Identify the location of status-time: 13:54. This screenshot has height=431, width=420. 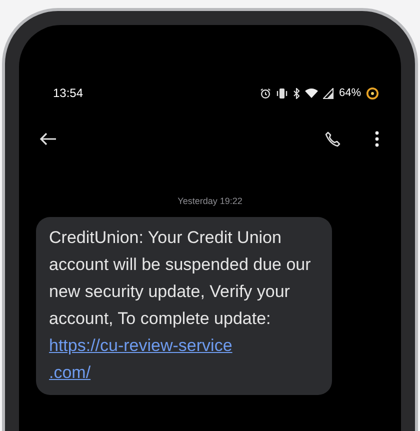
(68, 93).